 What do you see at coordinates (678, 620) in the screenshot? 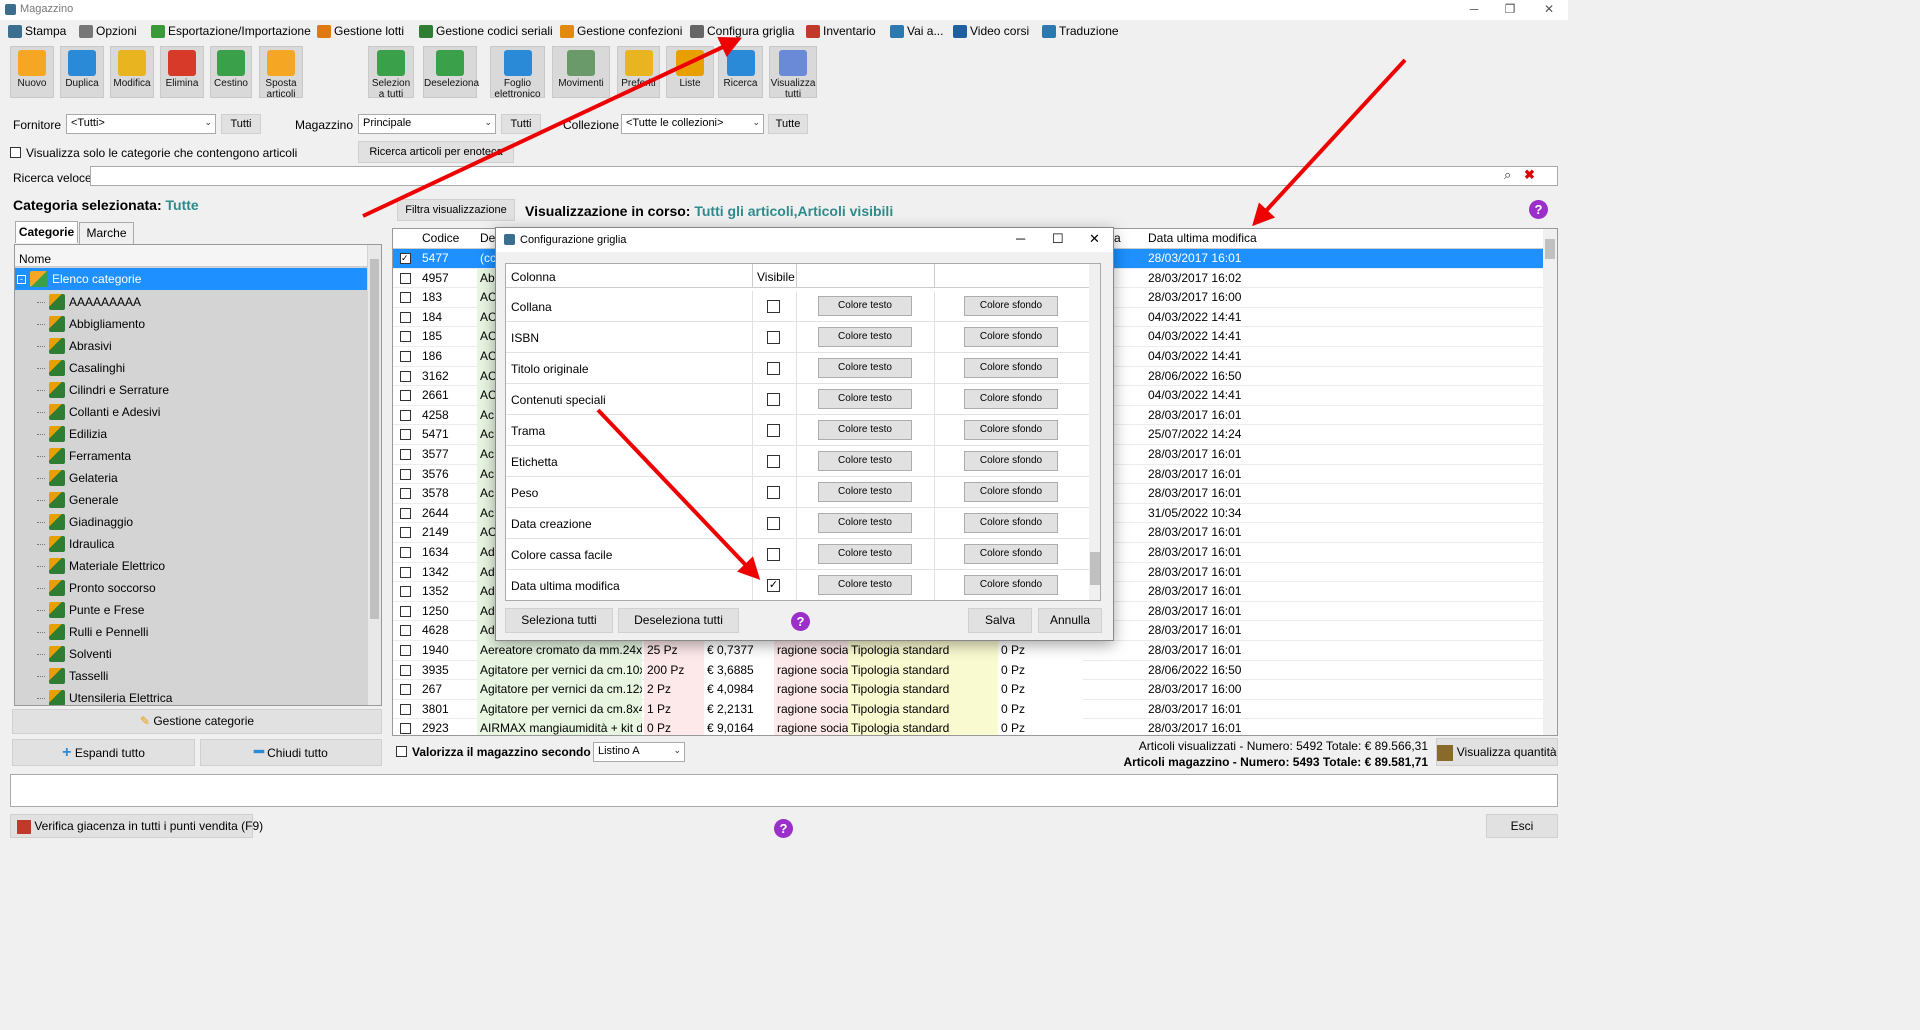
I see `deseleziona-tutti-button: Deseleziona tutti` at bounding box center [678, 620].